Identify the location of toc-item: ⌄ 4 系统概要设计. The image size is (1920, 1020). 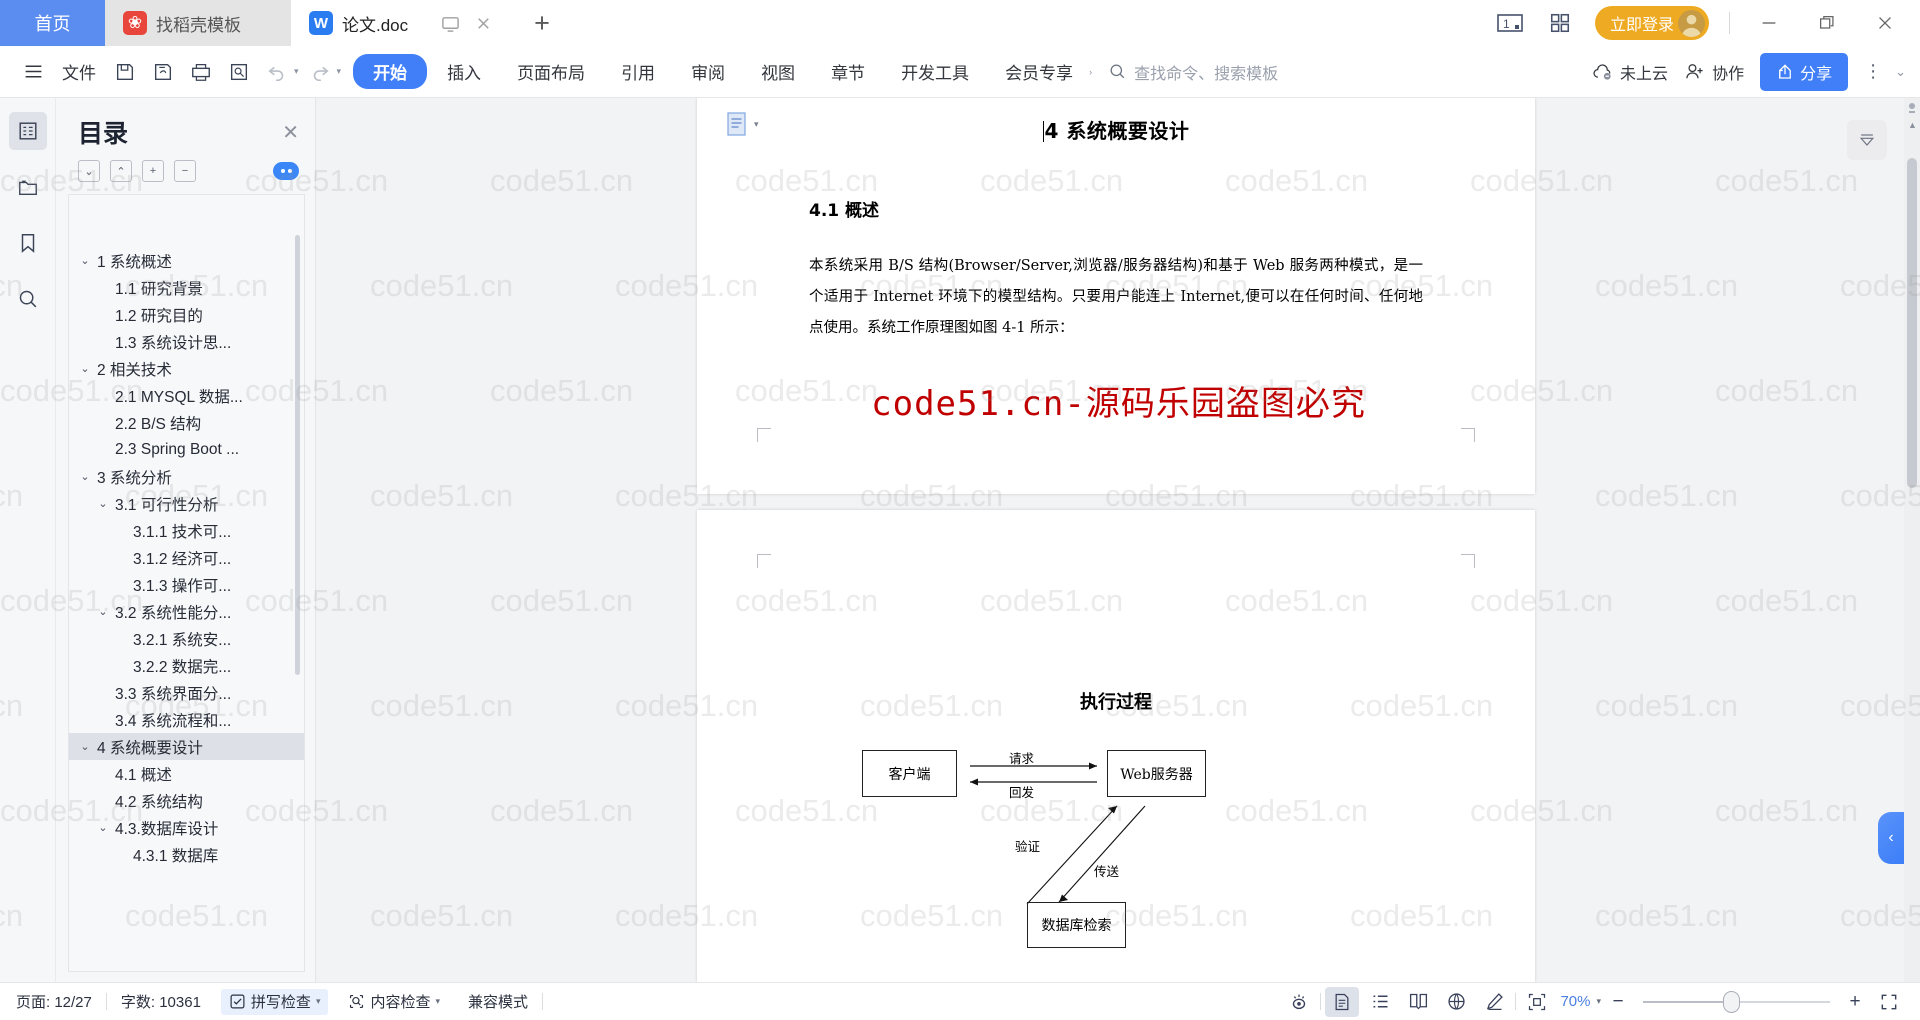
(186, 746).